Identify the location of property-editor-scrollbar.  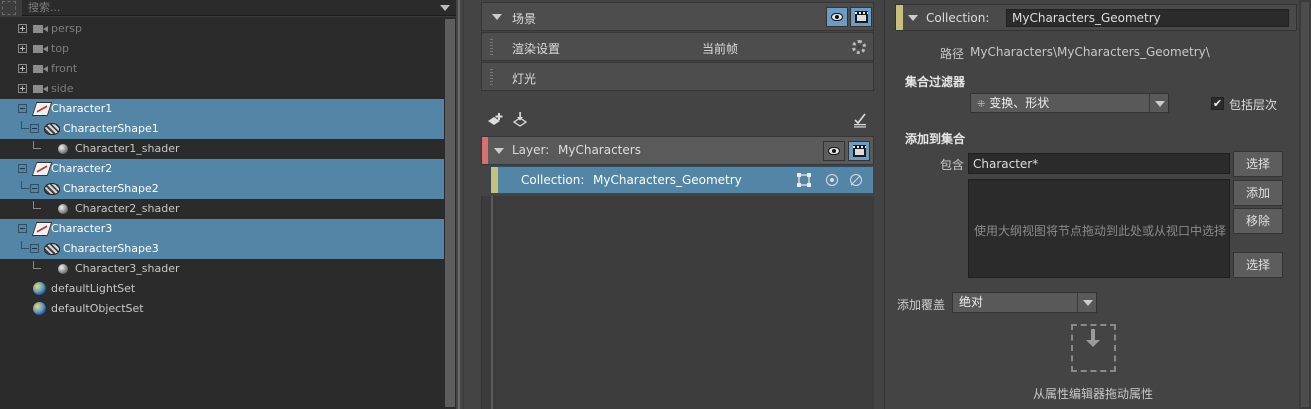
(1305, 204).